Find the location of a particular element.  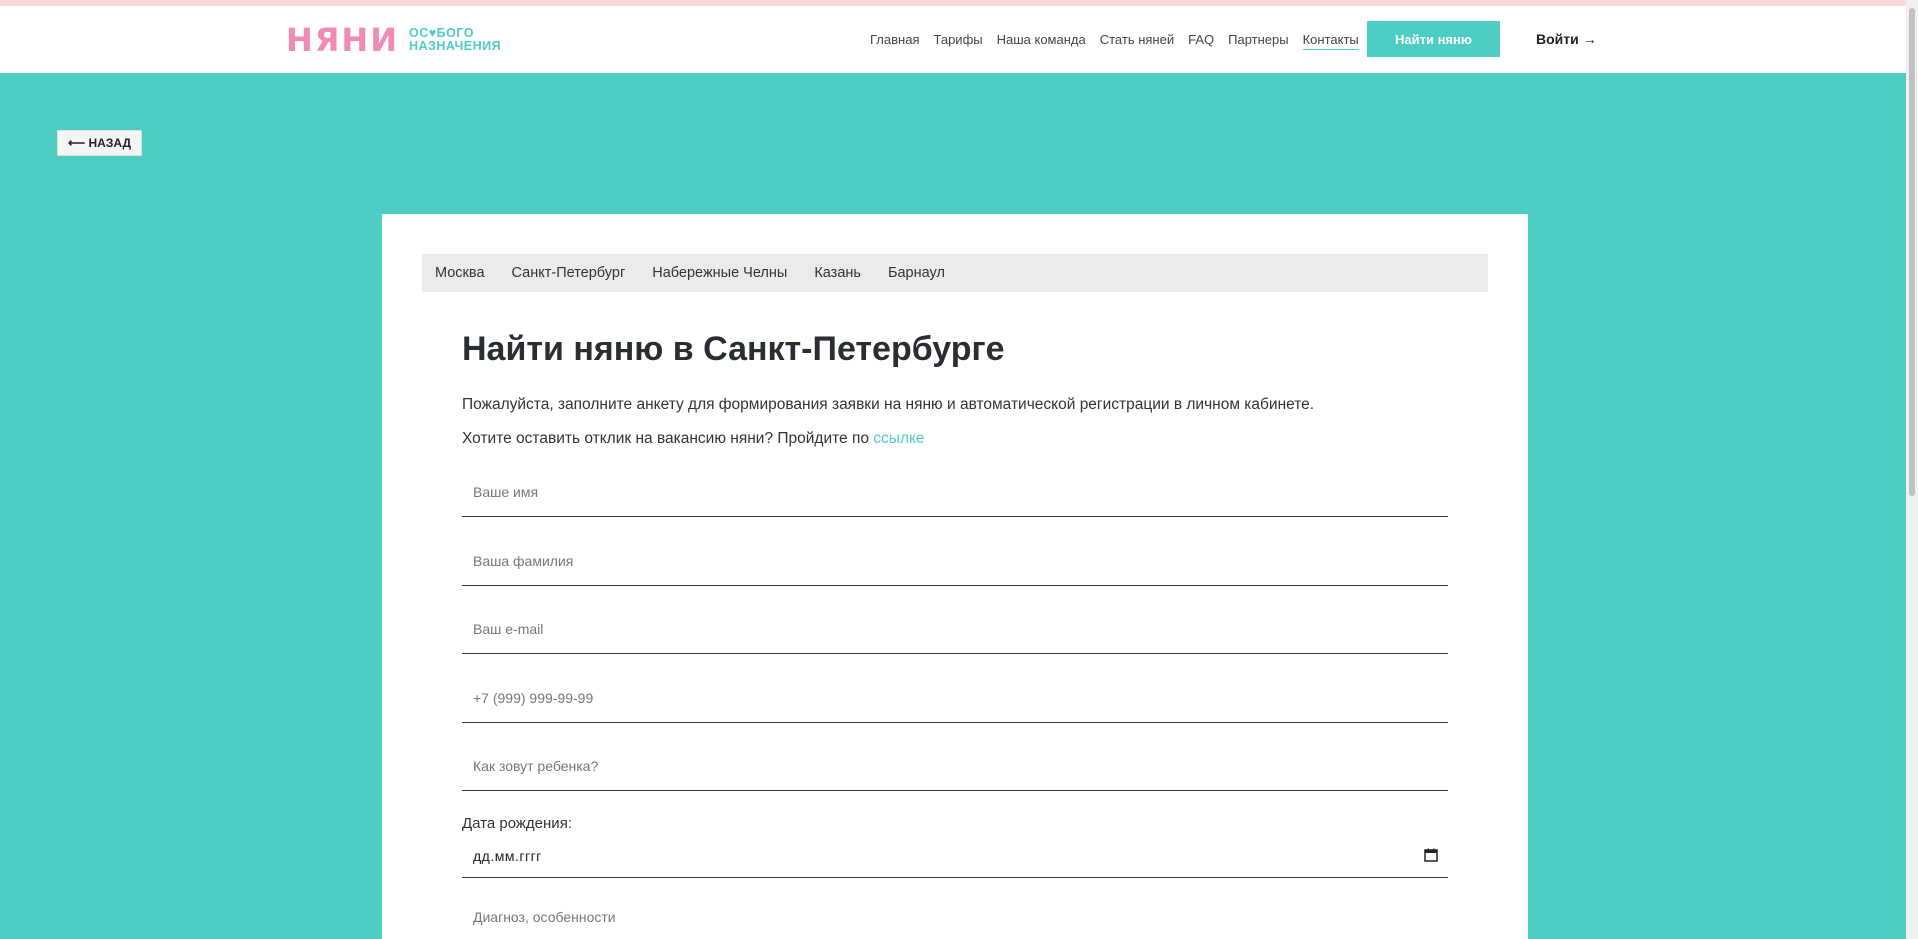

diagnosis-field is located at coordinates (955, 916).